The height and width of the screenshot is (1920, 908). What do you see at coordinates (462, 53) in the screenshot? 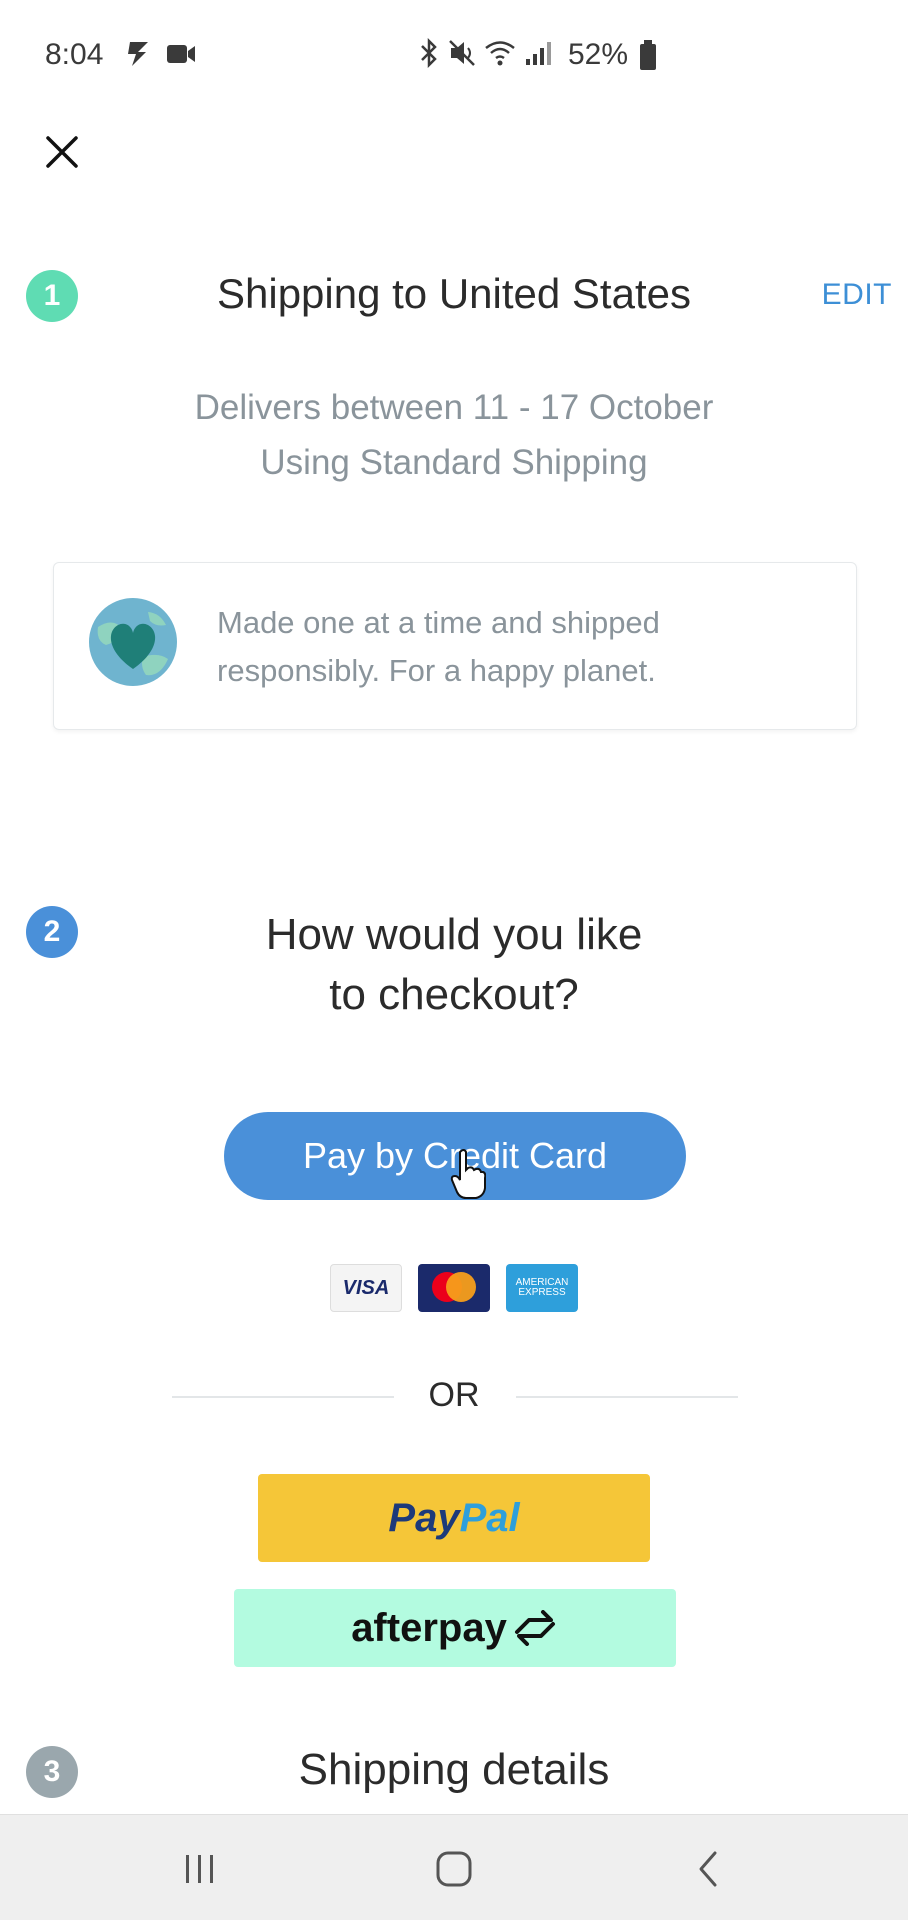
I see `mute-icon` at bounding box center [462, 53].